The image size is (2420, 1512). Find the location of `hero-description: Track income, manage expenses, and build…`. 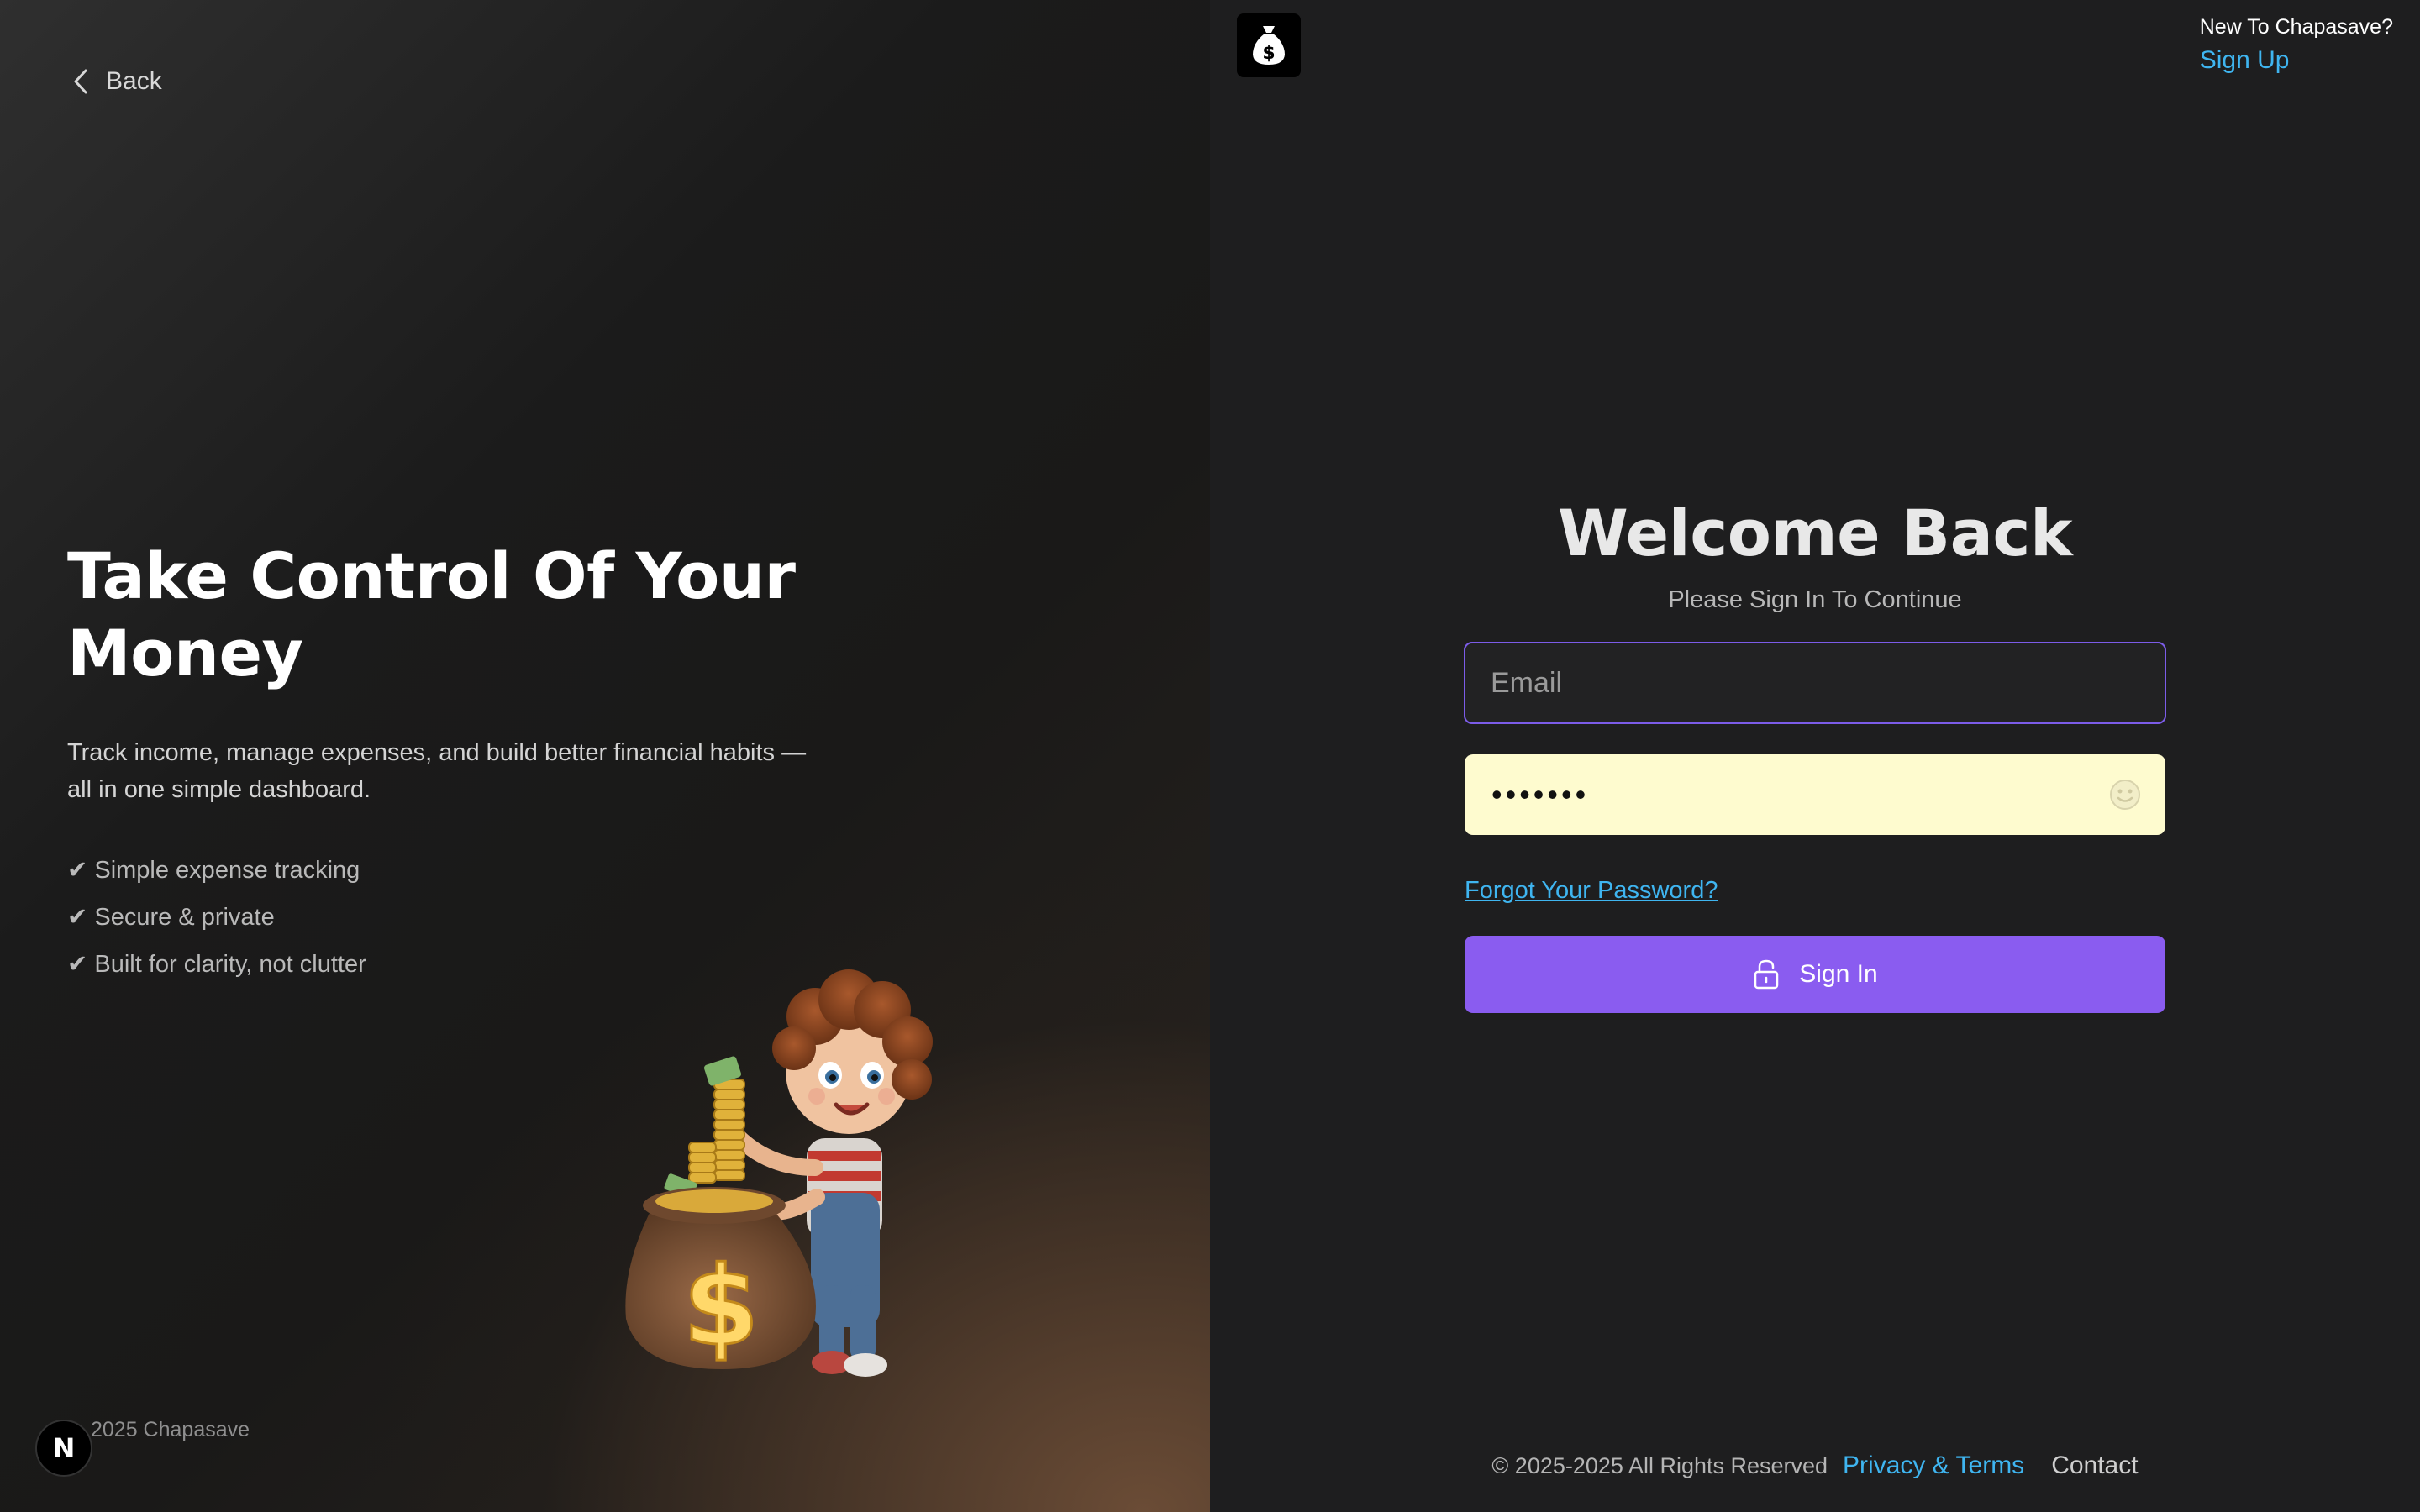

hero-description: Track income, manage expenses, and build… is located at coordinates (437, 771).